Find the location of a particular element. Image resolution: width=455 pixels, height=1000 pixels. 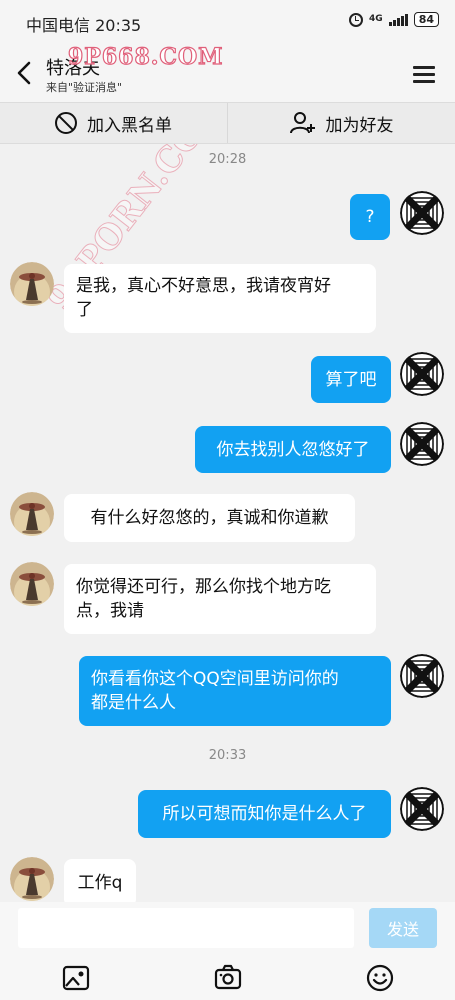

stranger-action-bar: 加入黑名单 加为好友 is located at coordinates (227, 123).